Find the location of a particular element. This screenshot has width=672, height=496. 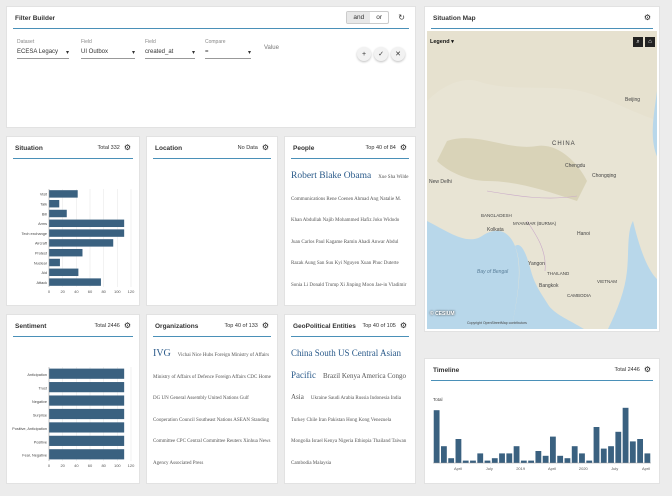

search-icon: ⌕ is located at coordinates (638, 42).